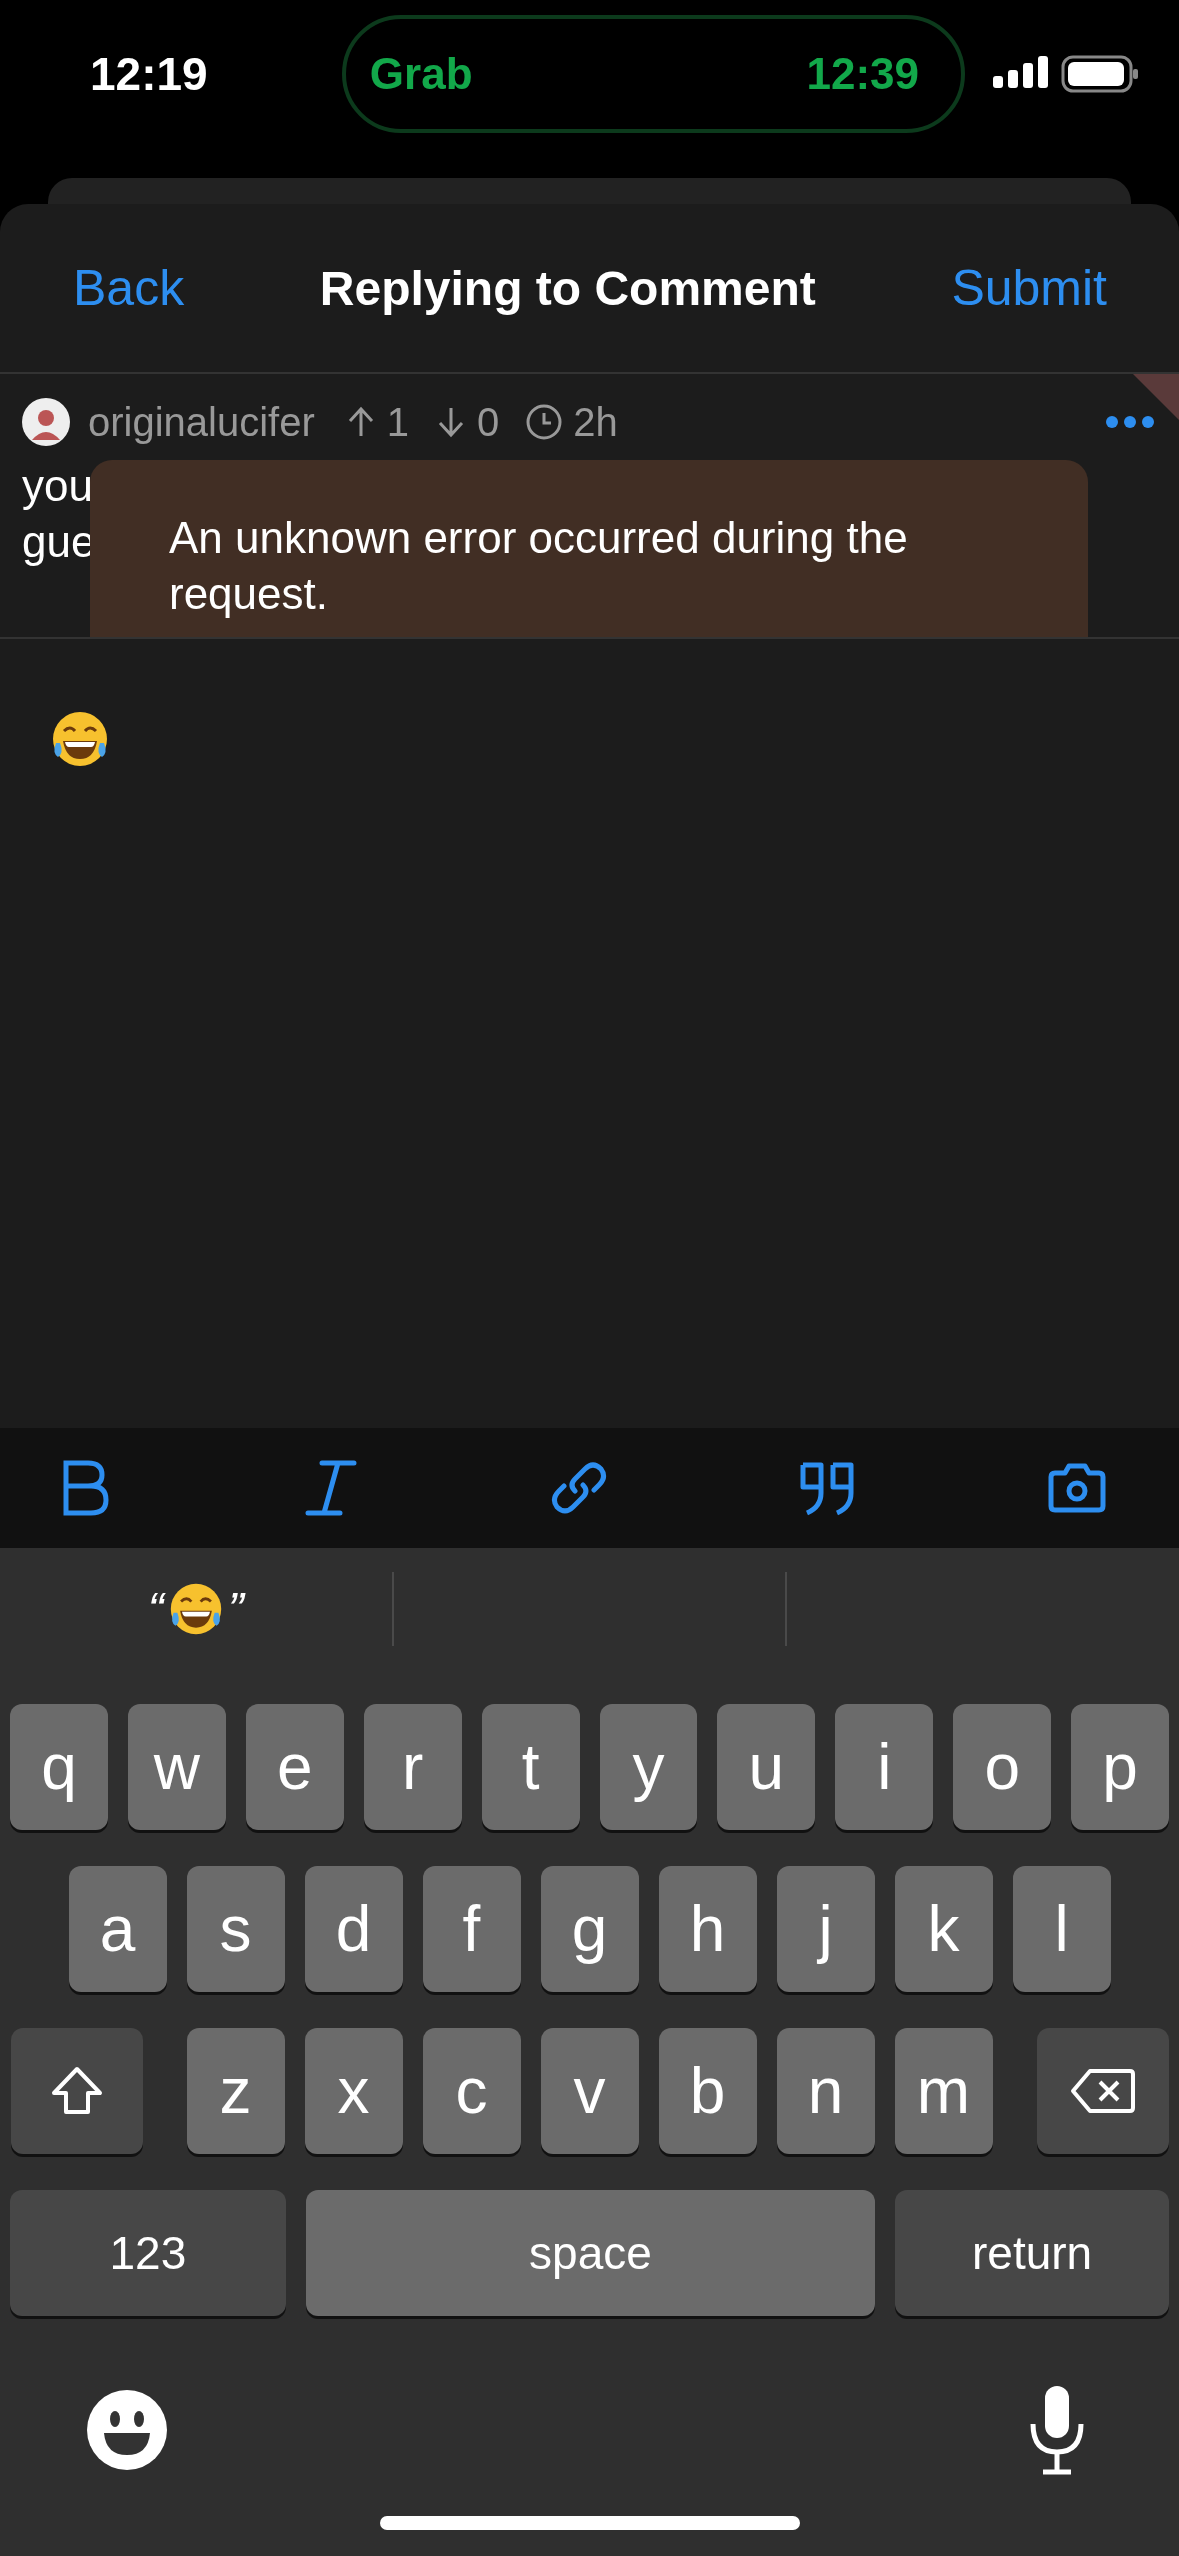  Describe the element at coordinates (412, 1767) in the screenshot. I see `letter-key: r` at that location.